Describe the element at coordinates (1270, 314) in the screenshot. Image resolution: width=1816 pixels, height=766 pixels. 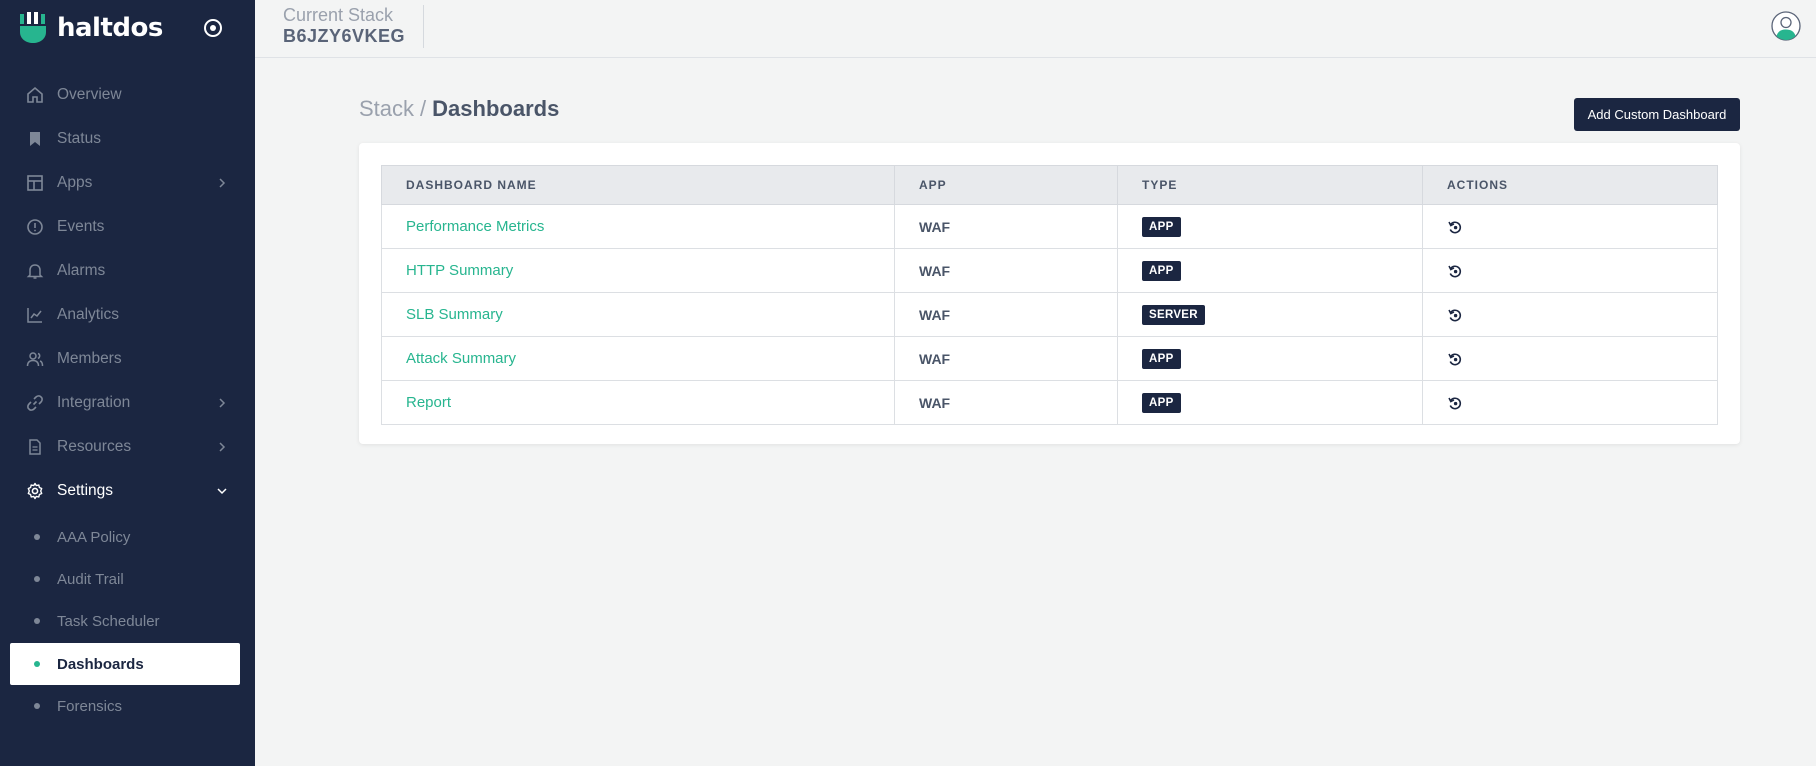
I see `type-cell: SERVER` at that location.